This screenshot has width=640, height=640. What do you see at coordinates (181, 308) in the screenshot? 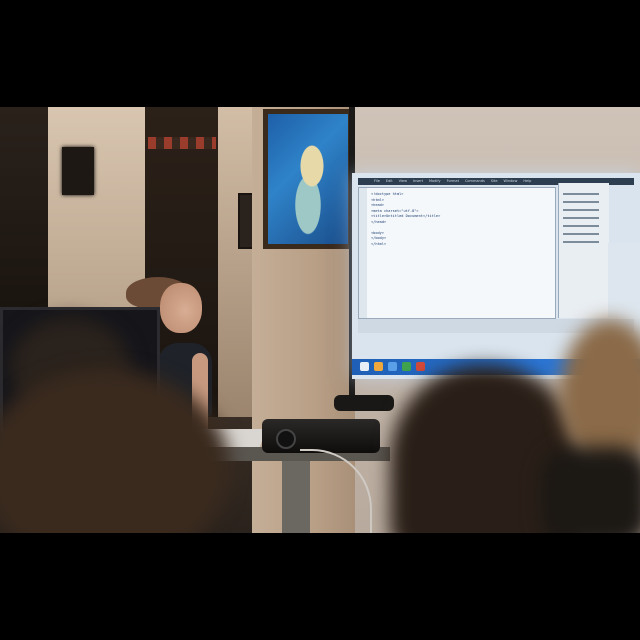
I see `presenter-head` at bounding box center [181, 308].